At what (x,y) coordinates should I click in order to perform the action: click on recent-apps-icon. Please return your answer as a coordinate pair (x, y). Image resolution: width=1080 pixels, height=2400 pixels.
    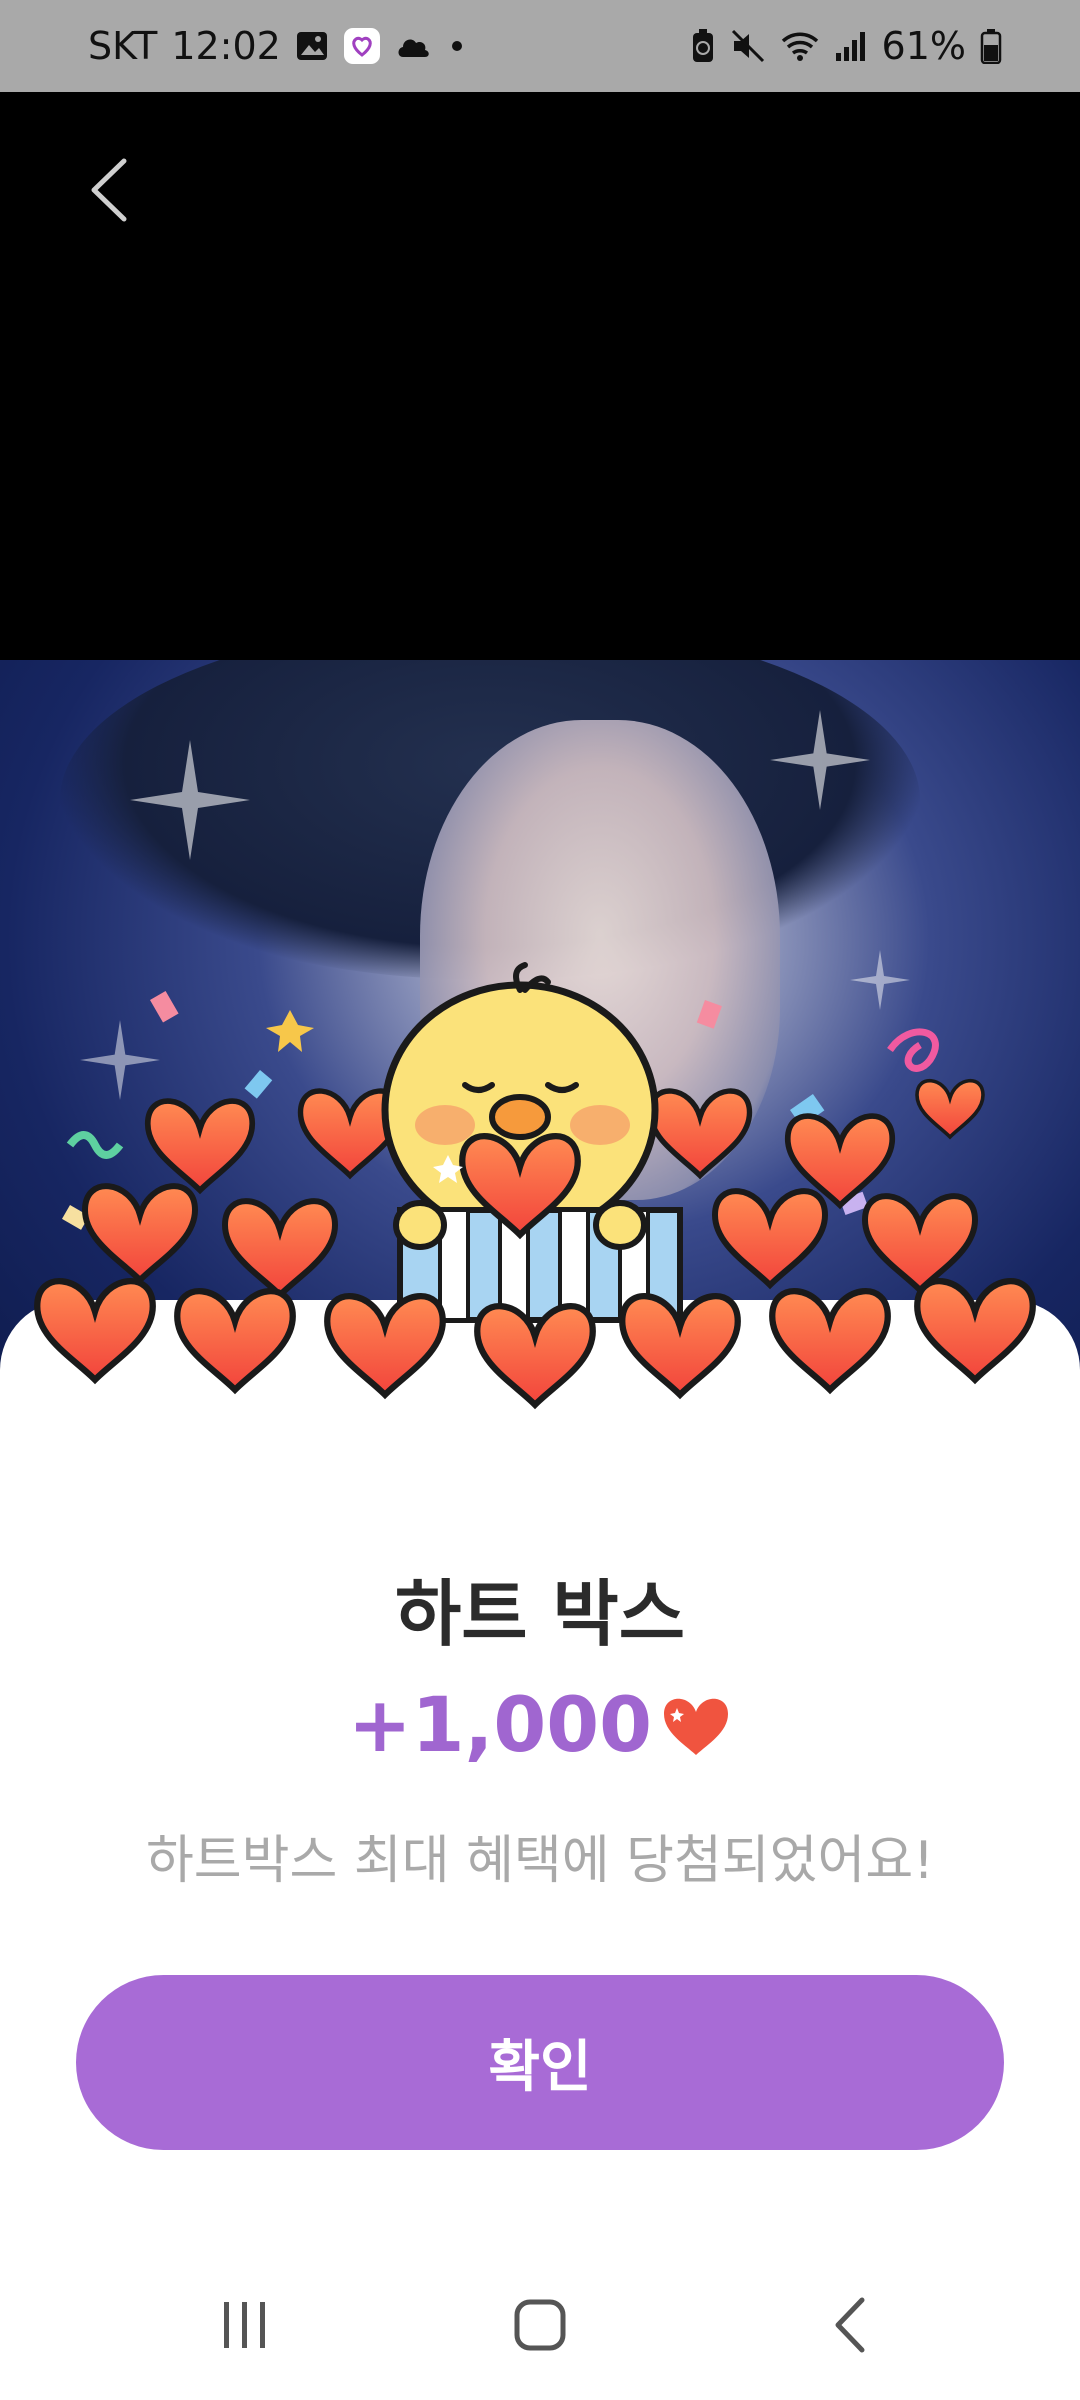
    Looking at the image, I should click on (244, 2325).